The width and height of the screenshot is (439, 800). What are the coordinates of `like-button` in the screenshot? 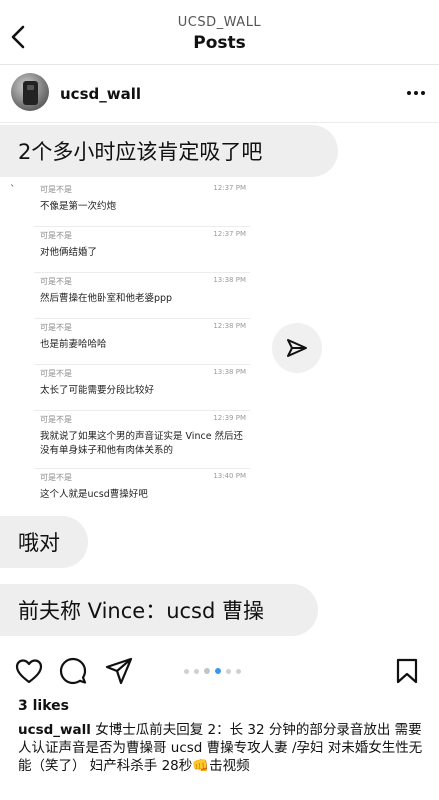 It's located at (29, 671).